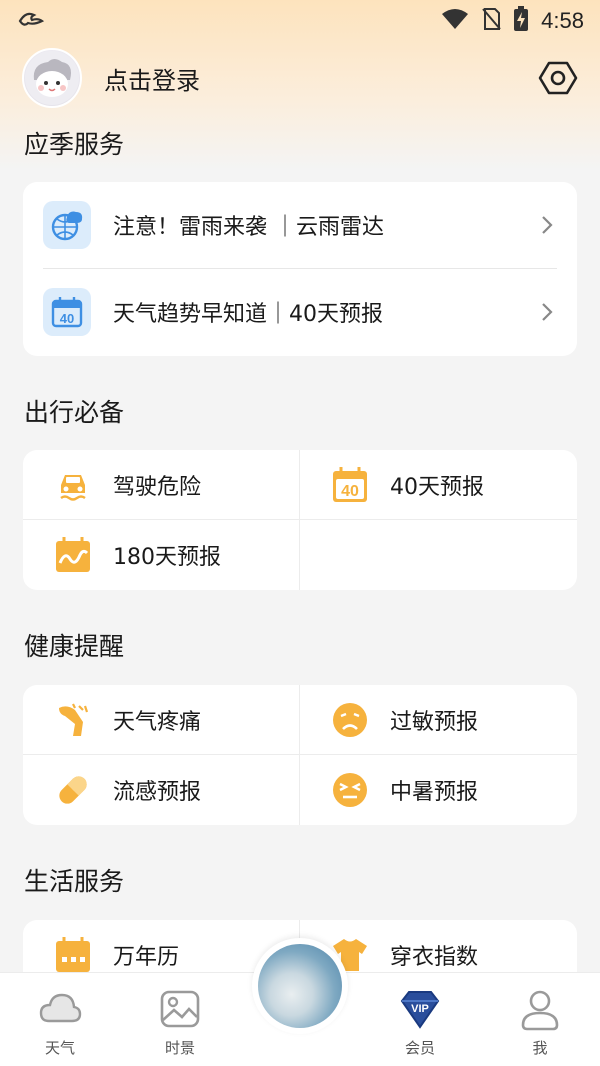 The height and width of the screenshot is (1066, 600). Describe the element at coordinates (157, 722) in the screenshot. I see `grid-label: 天气疼痛` at that location.